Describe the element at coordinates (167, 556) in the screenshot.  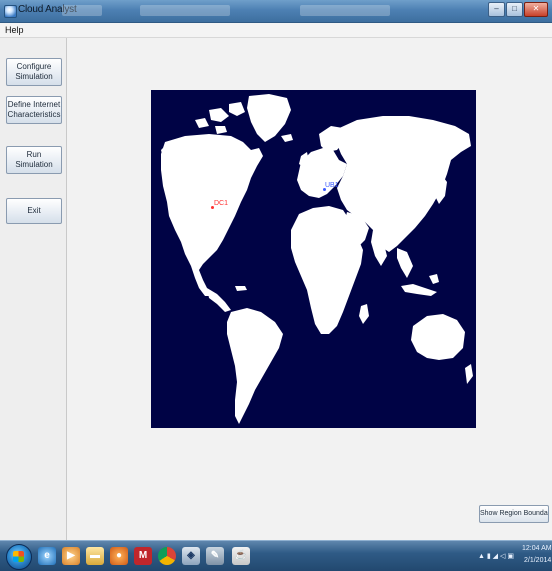
I see `chrome-icon` at that location.